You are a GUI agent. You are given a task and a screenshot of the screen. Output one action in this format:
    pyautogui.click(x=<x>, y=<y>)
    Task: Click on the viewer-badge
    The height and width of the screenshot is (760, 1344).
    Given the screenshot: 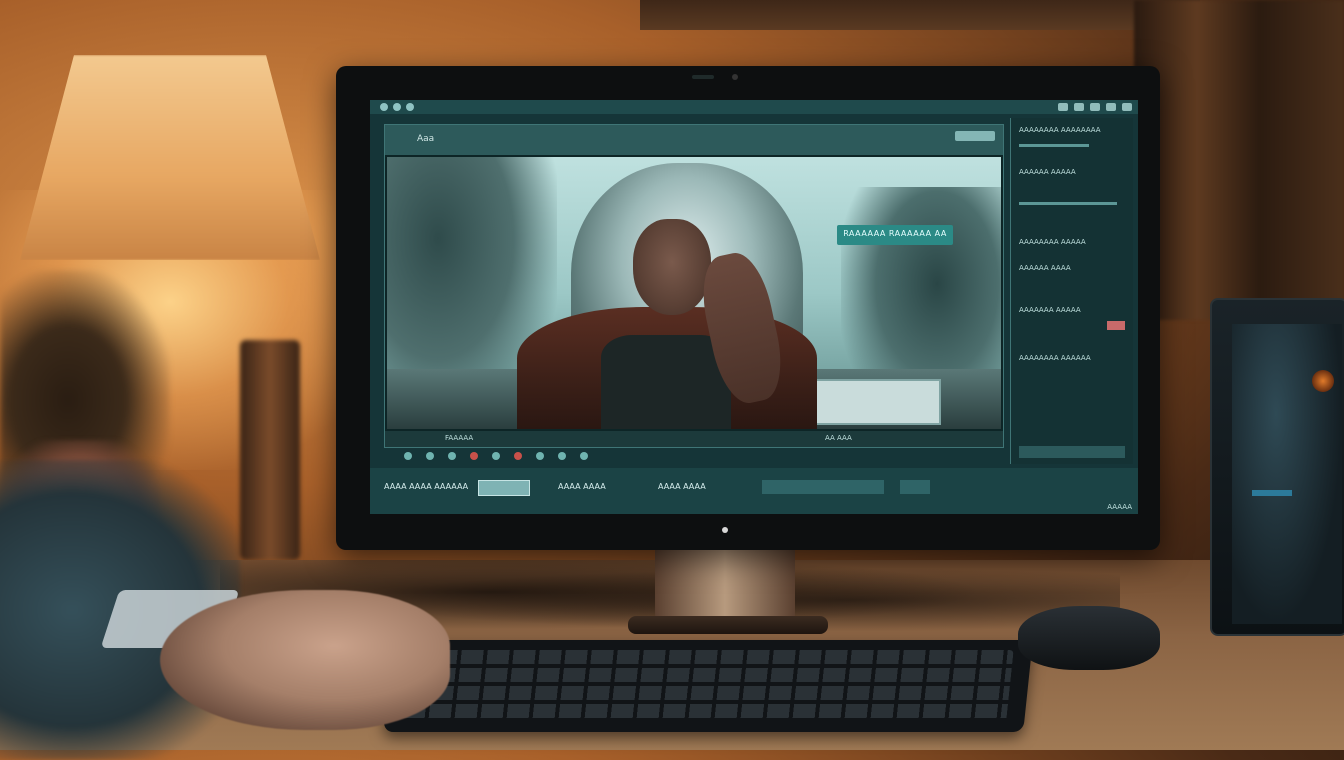 What is the action you would take?
    pyautogui.click(x=975, y=136)
    